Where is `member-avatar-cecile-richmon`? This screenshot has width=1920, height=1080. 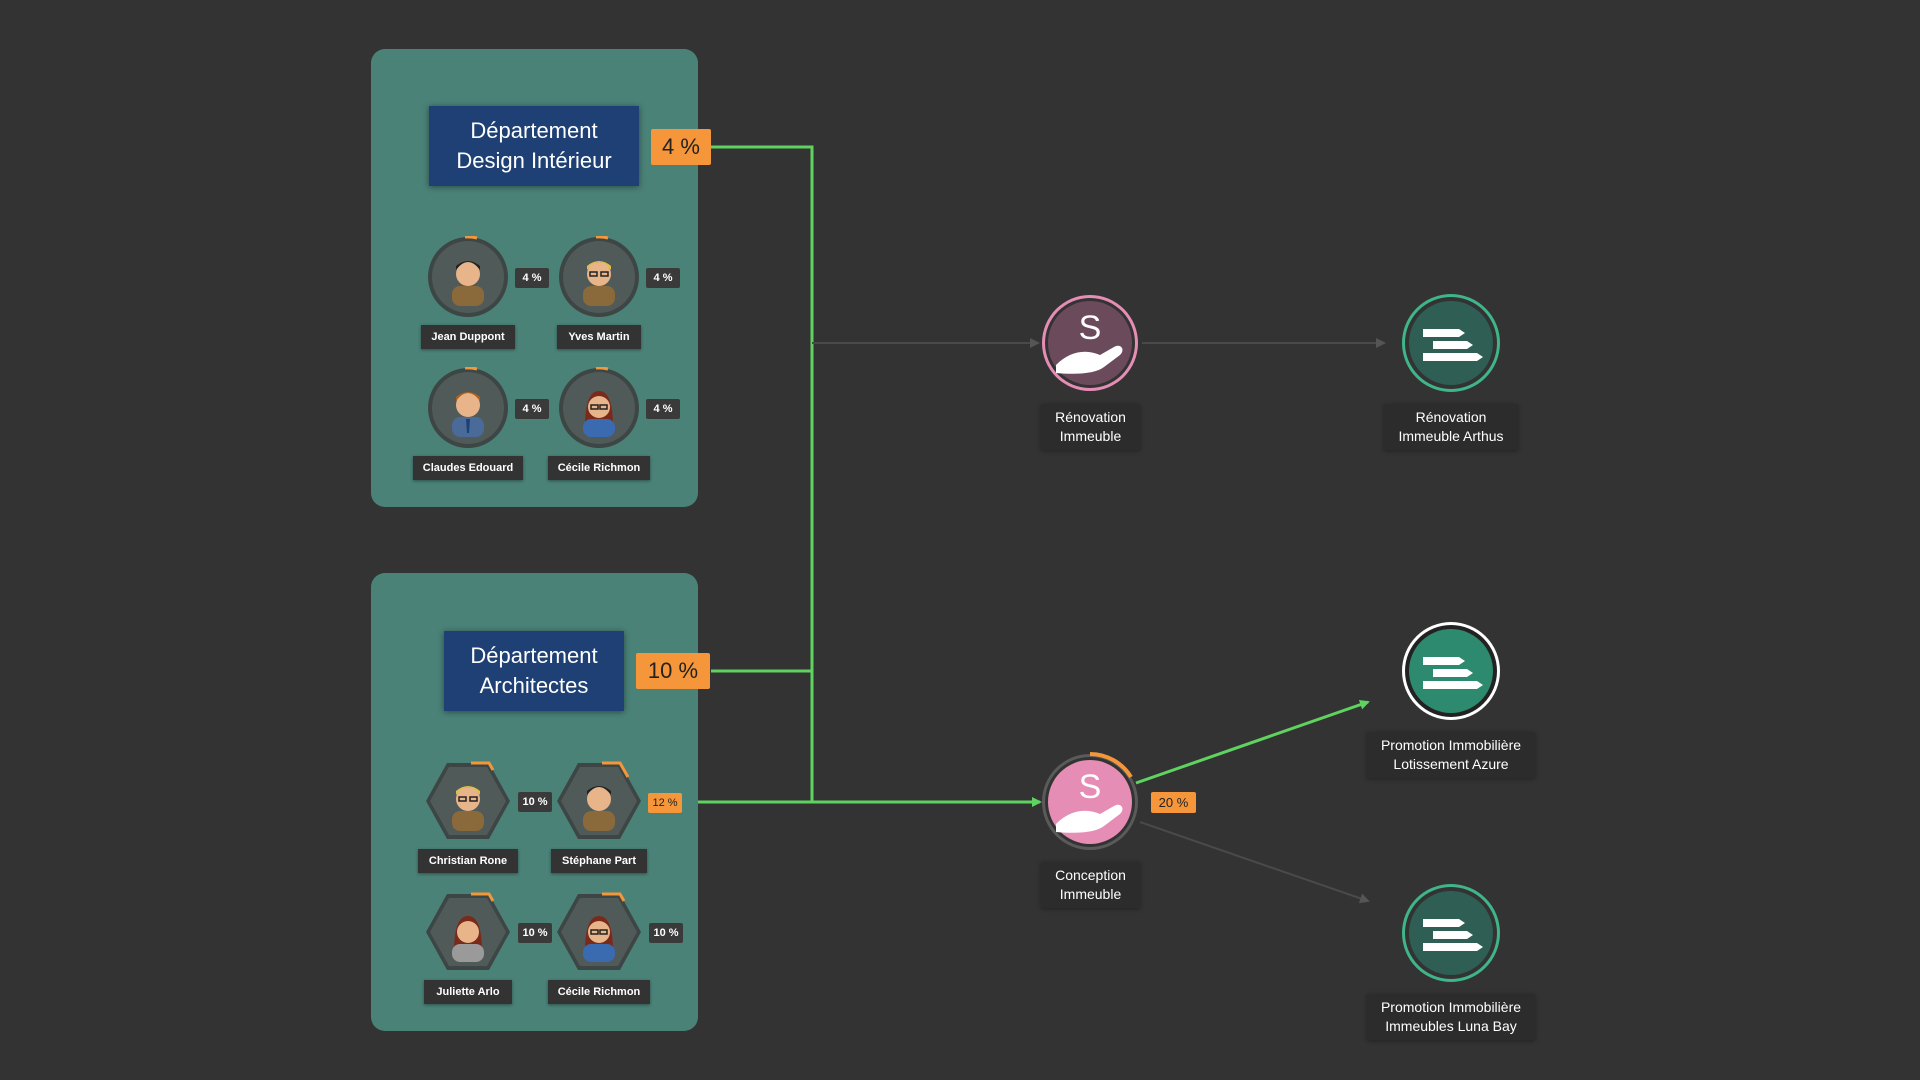 member-avatar-cecile-richmon is located at coordinates (599, 408).